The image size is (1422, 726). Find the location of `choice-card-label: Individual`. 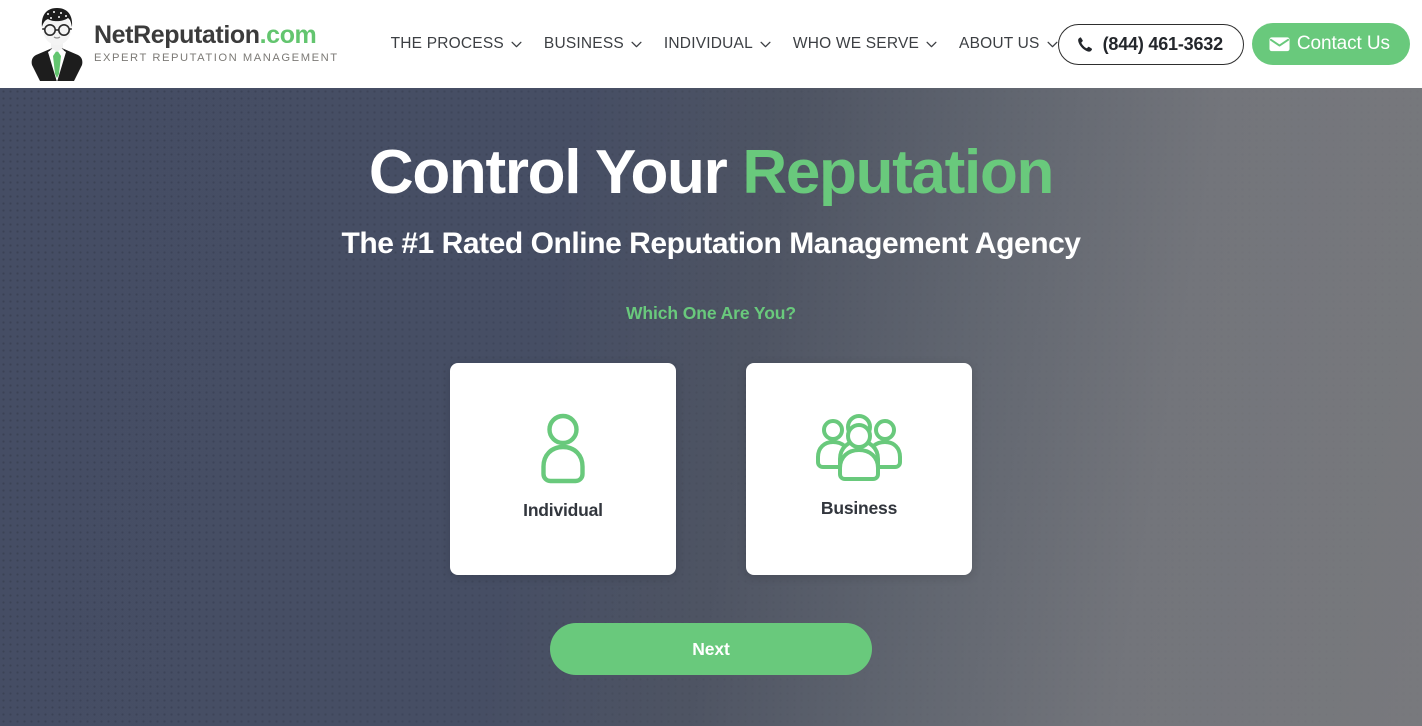

choice-card-label: Individual is located at coordinates (563, 509).